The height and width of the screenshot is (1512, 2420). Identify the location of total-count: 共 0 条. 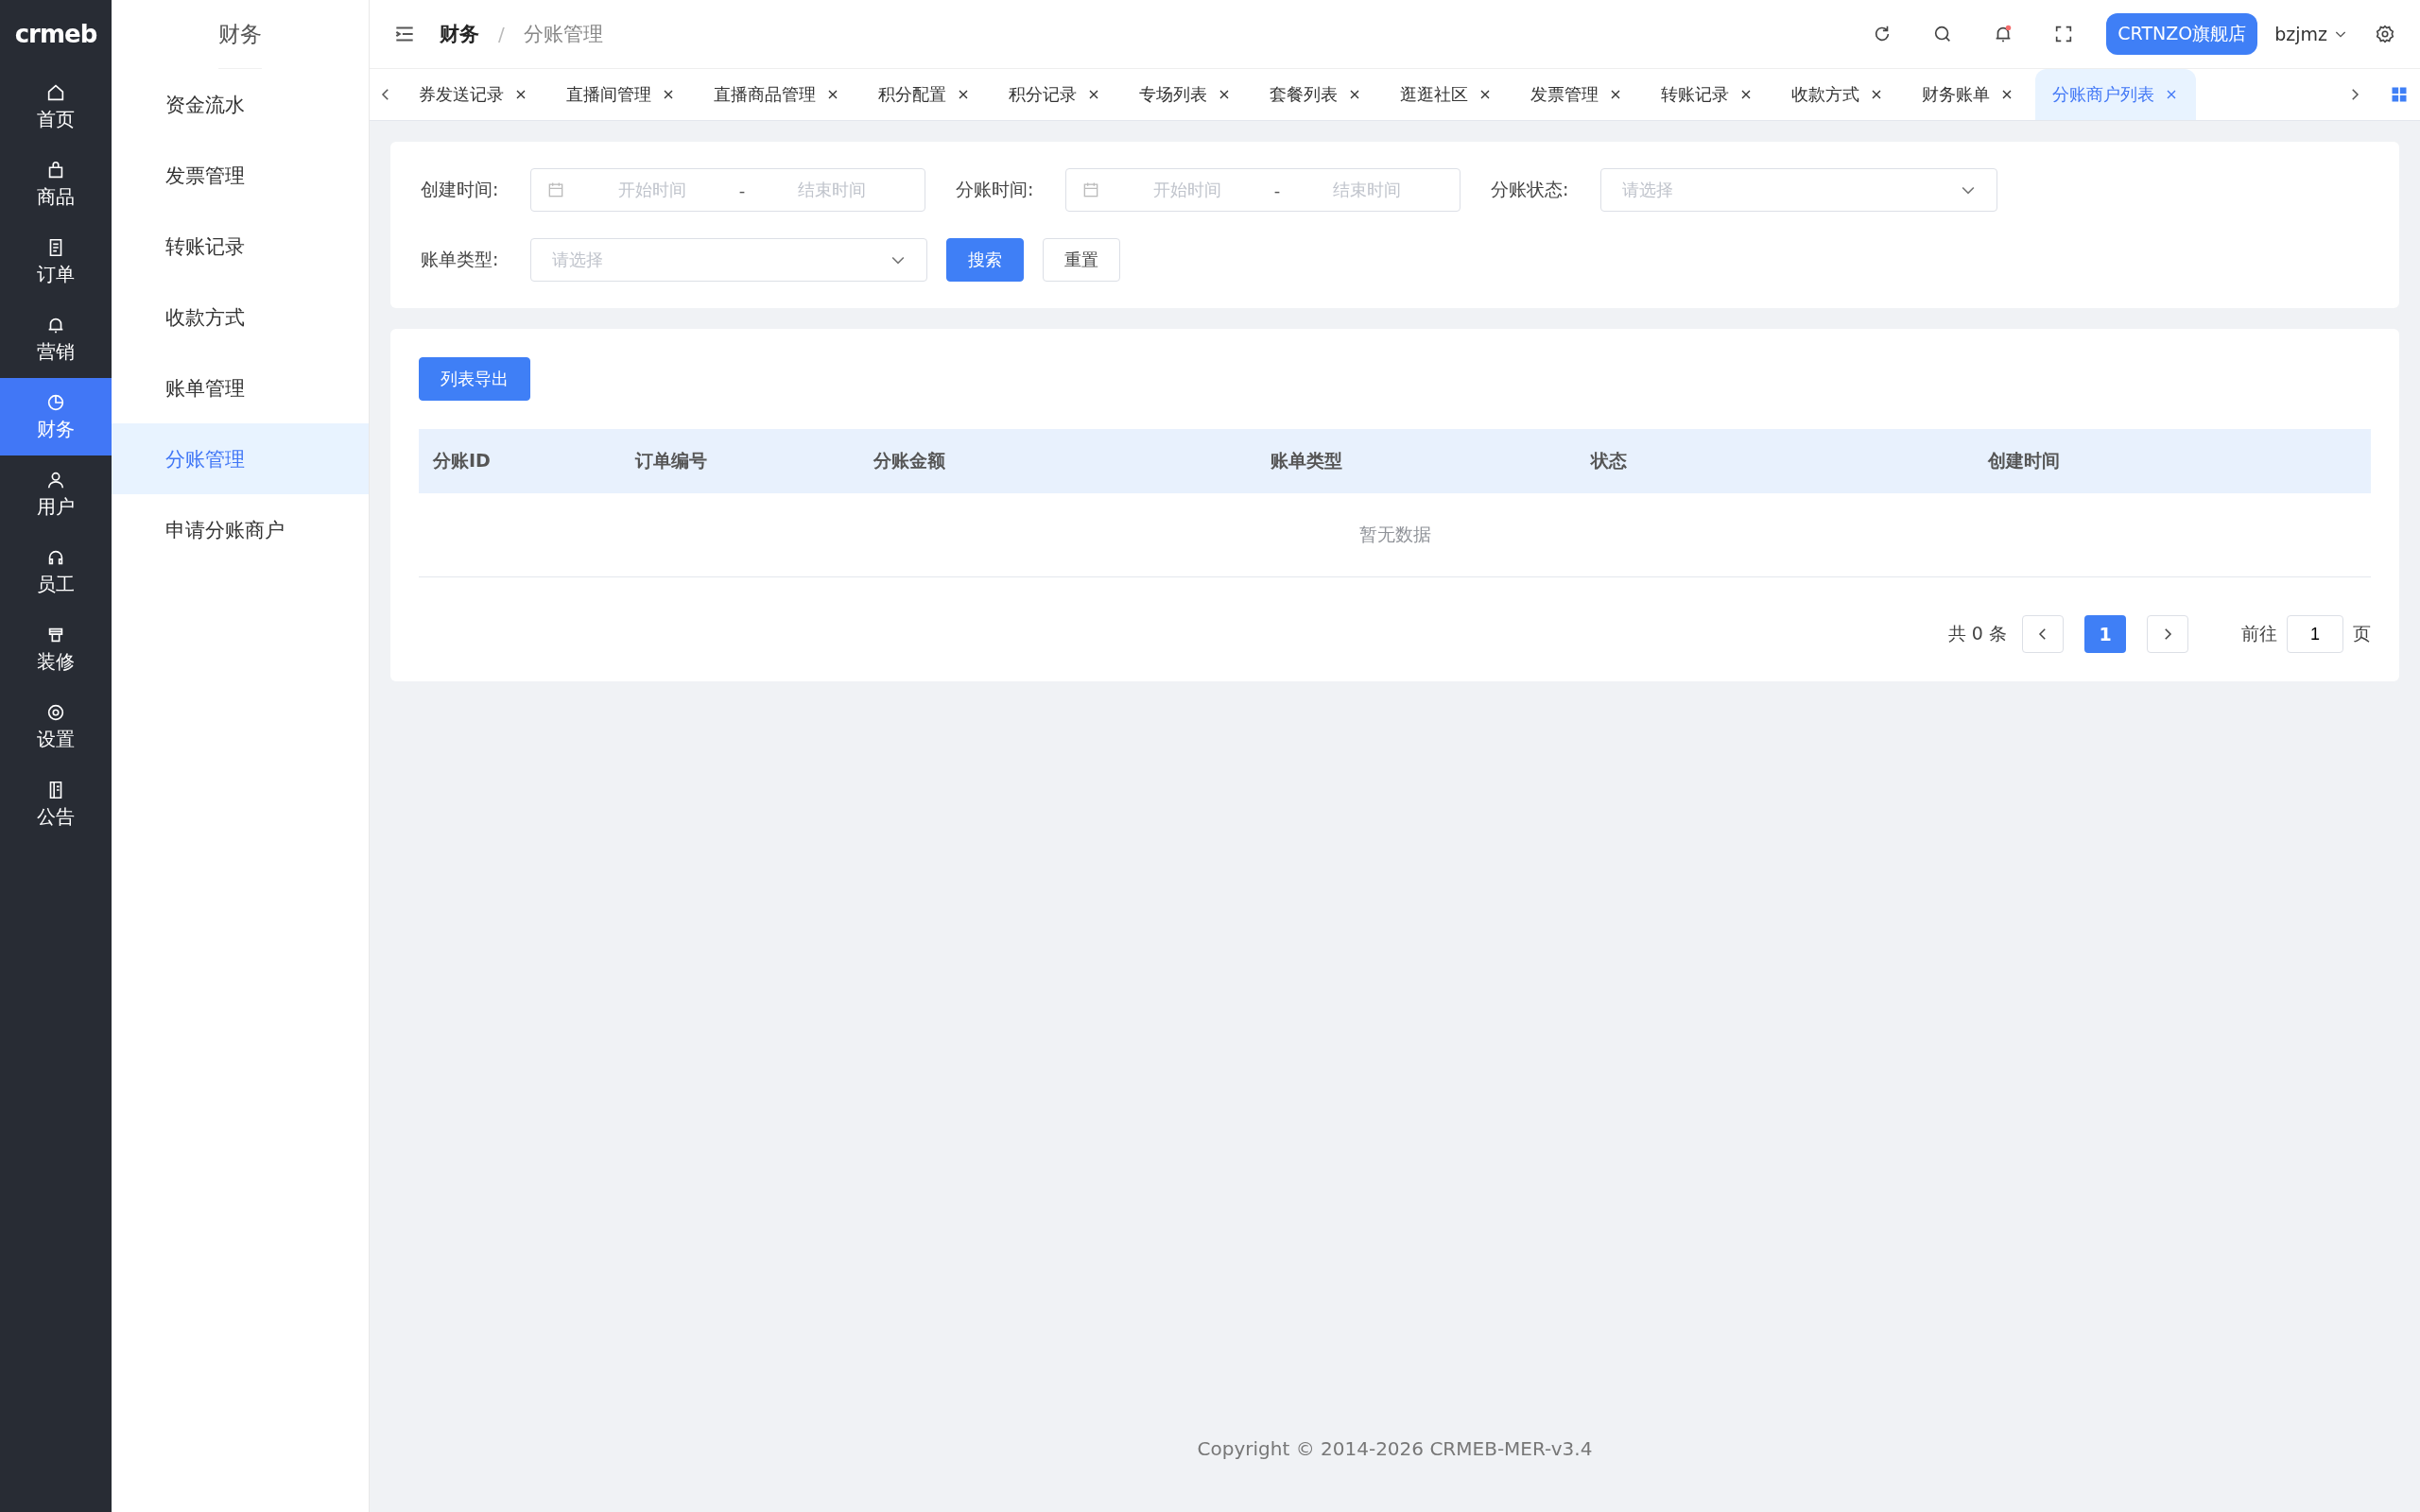
(1977, 633).